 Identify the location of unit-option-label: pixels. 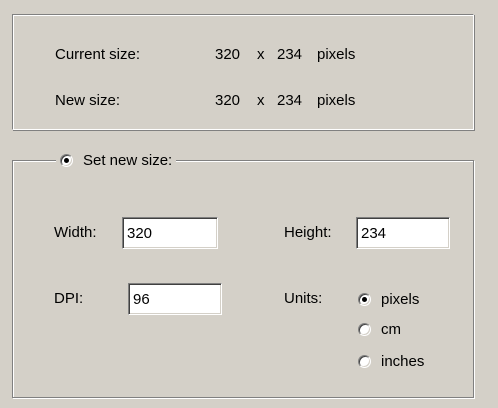
(400, 299).